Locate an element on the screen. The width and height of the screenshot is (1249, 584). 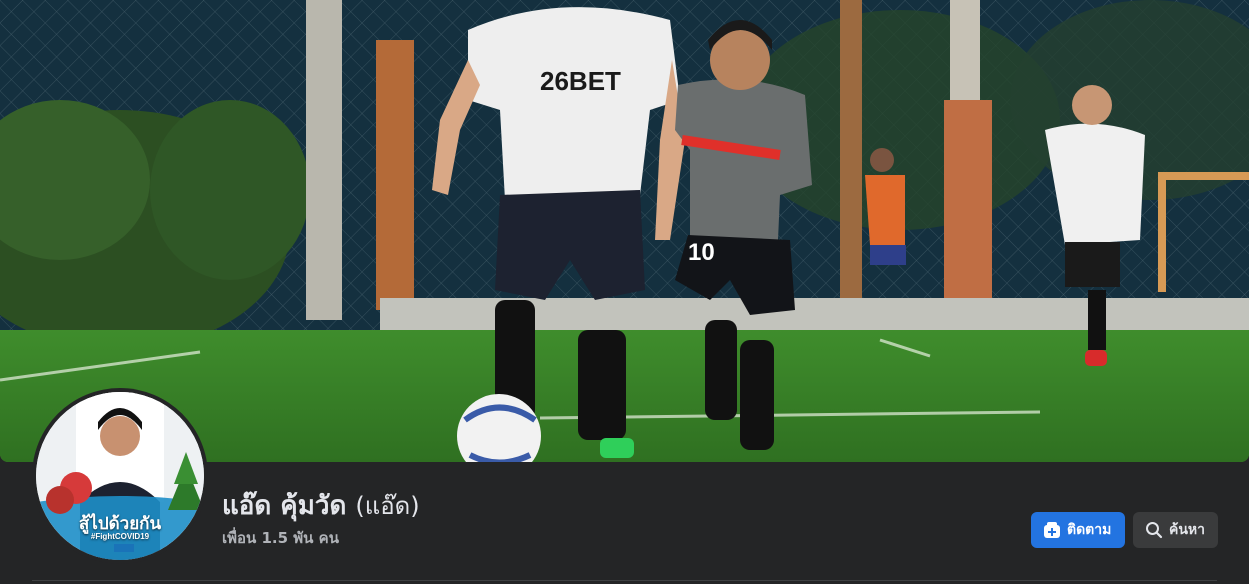
friends-count: เพื่อน 1.5 พัน คน is located at coordinates (321, 538).